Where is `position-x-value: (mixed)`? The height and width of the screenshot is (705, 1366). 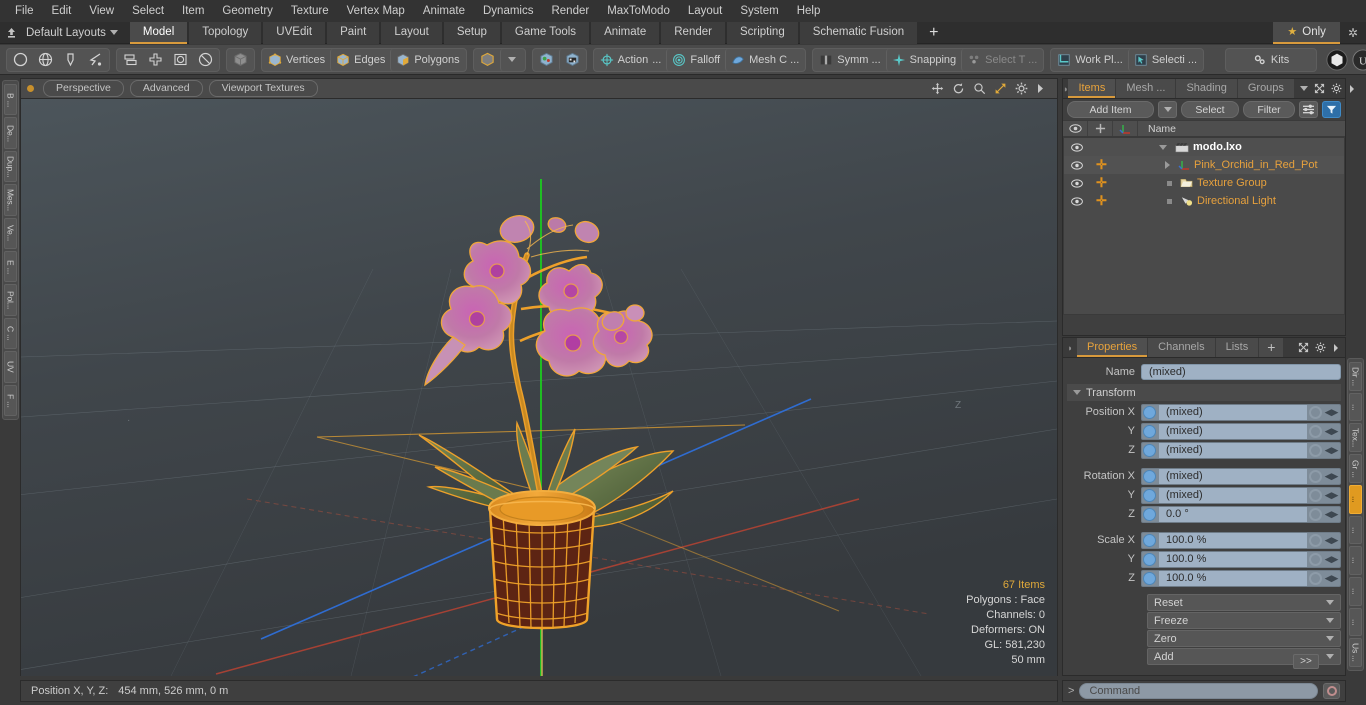 position-x-value: (mixed) is located at coordinates (1233, 412).